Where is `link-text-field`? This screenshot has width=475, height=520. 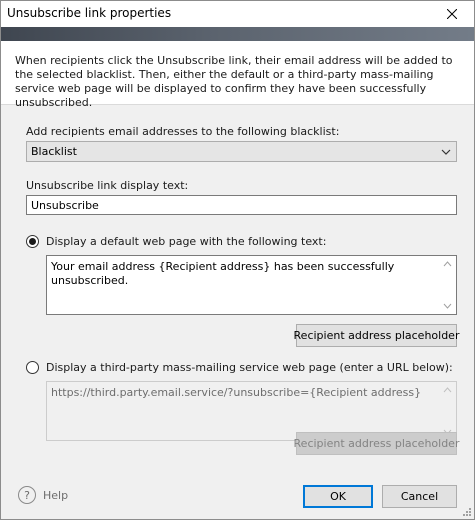
link-text-field is located at coordinates (241, 205).